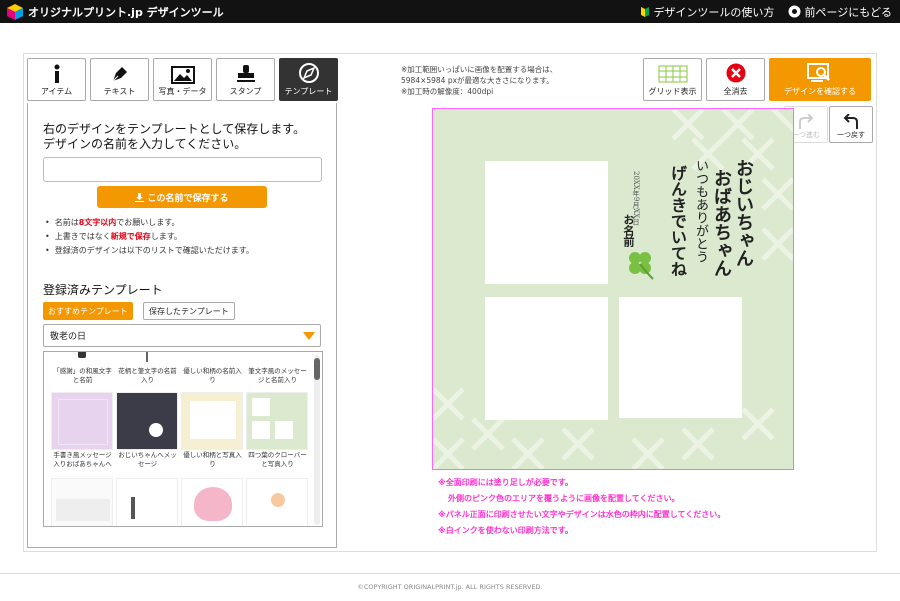 This screenshot has width=900, height=601. I want to click on template-thumbnail: 優しい和柄の名前入り, so click(212, 369).